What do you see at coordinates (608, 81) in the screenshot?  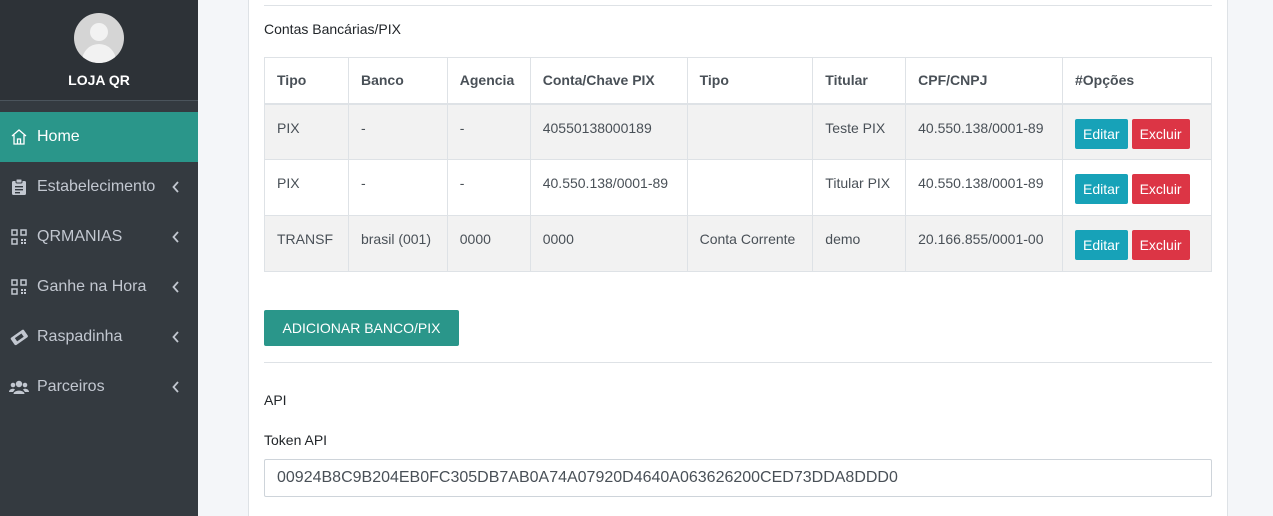 I see `column-header: Conta/Chave PIX` at bounding box center [608, 81].